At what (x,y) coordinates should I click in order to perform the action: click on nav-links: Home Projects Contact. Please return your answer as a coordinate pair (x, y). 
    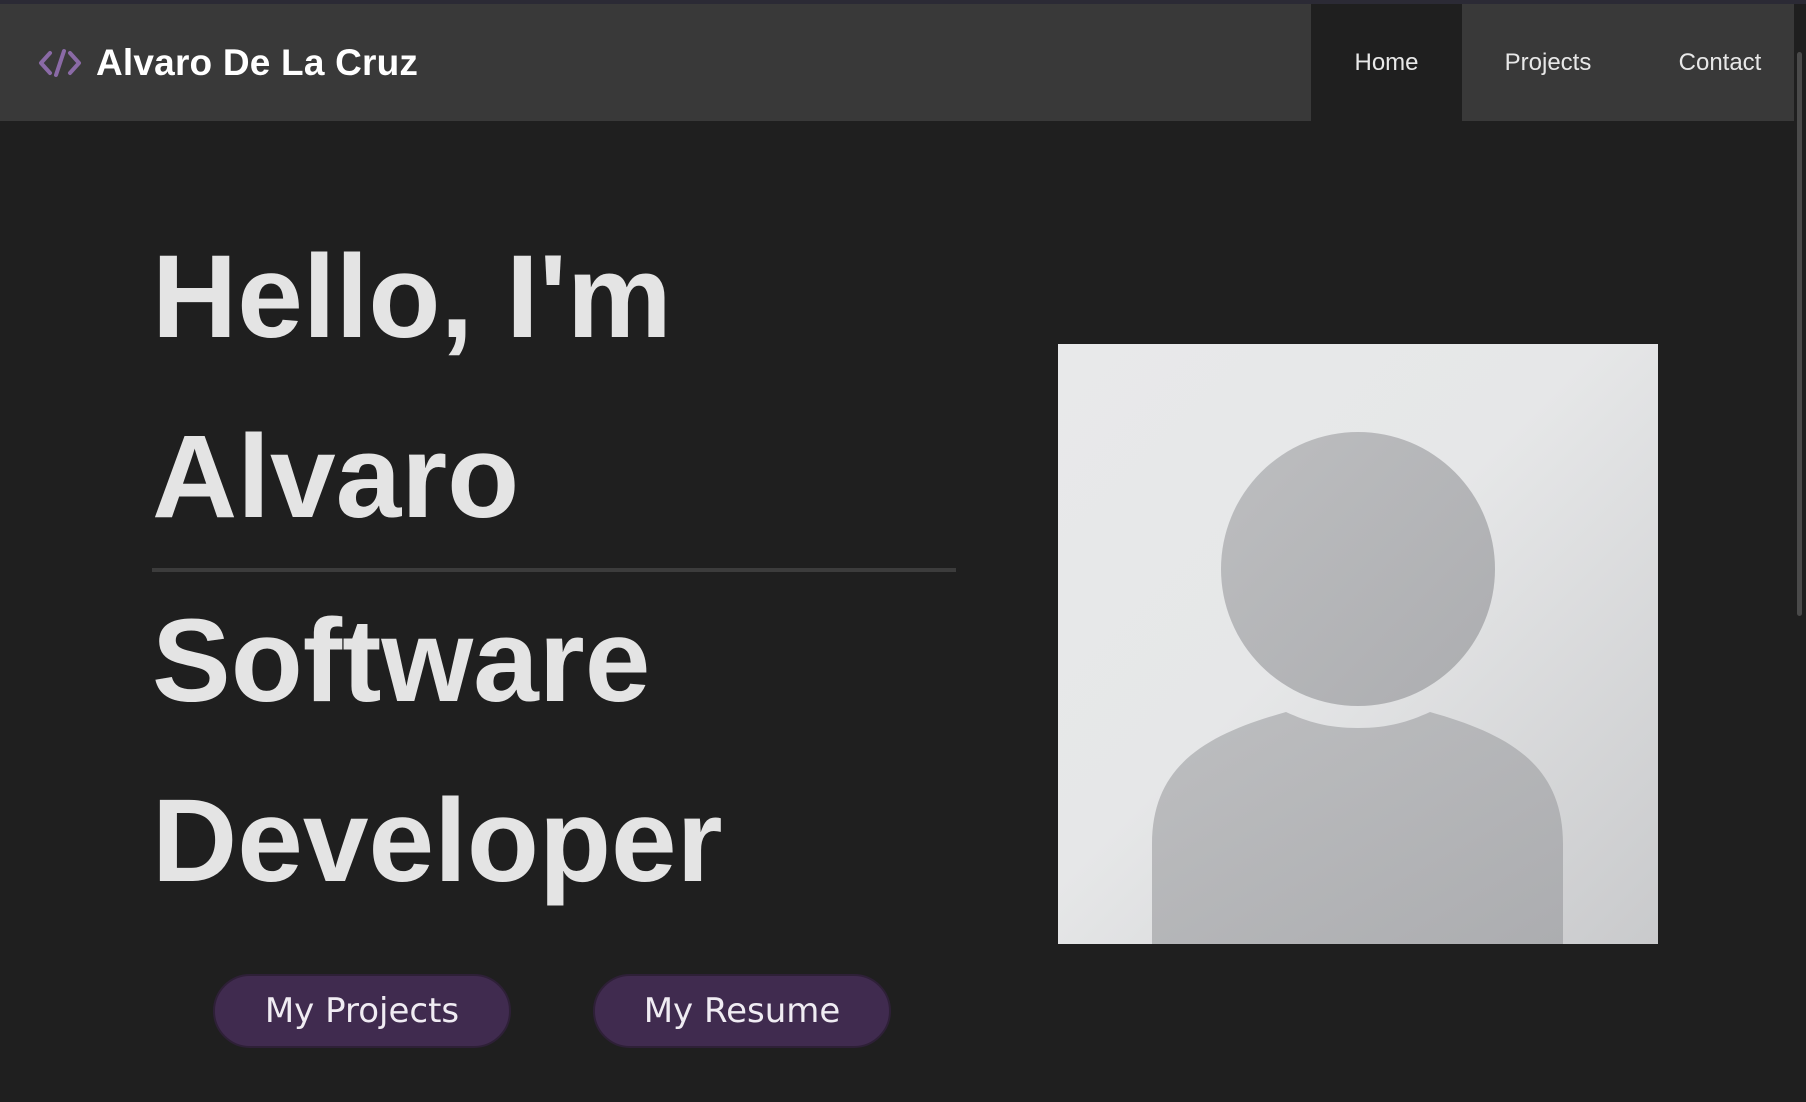
    Looking at the image, I should click on (1558, 62).